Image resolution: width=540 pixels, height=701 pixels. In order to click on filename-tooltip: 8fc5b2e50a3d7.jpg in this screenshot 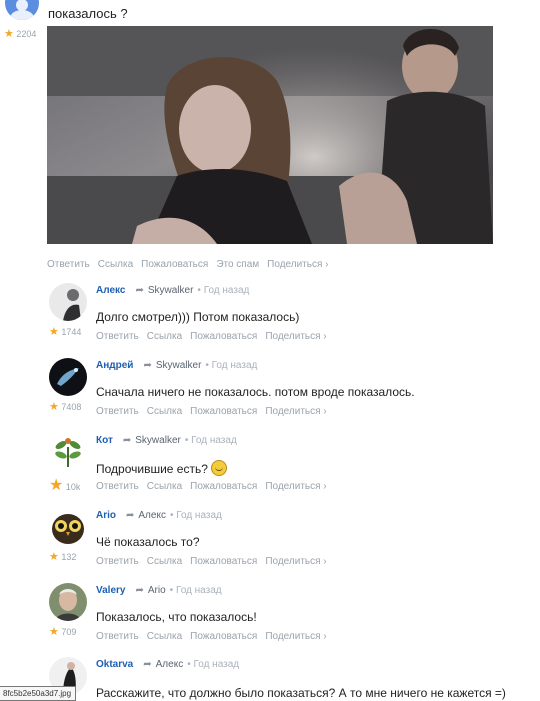, I will do `click(38, 693)`.